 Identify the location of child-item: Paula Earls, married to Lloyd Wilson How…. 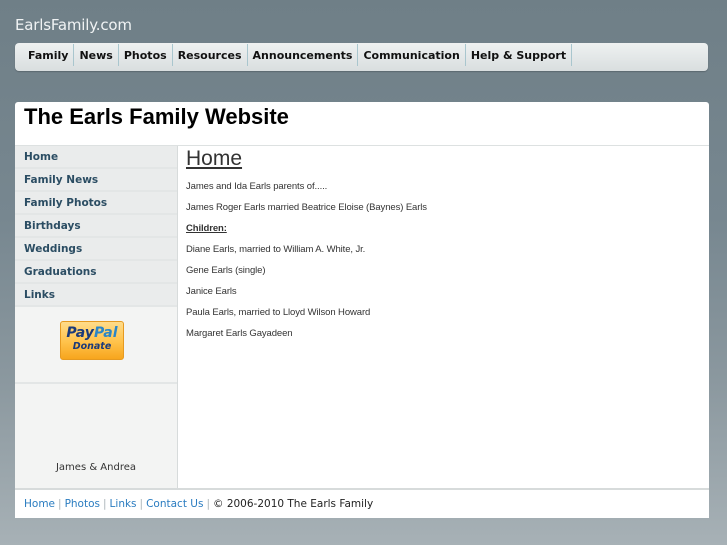
(278, 312).